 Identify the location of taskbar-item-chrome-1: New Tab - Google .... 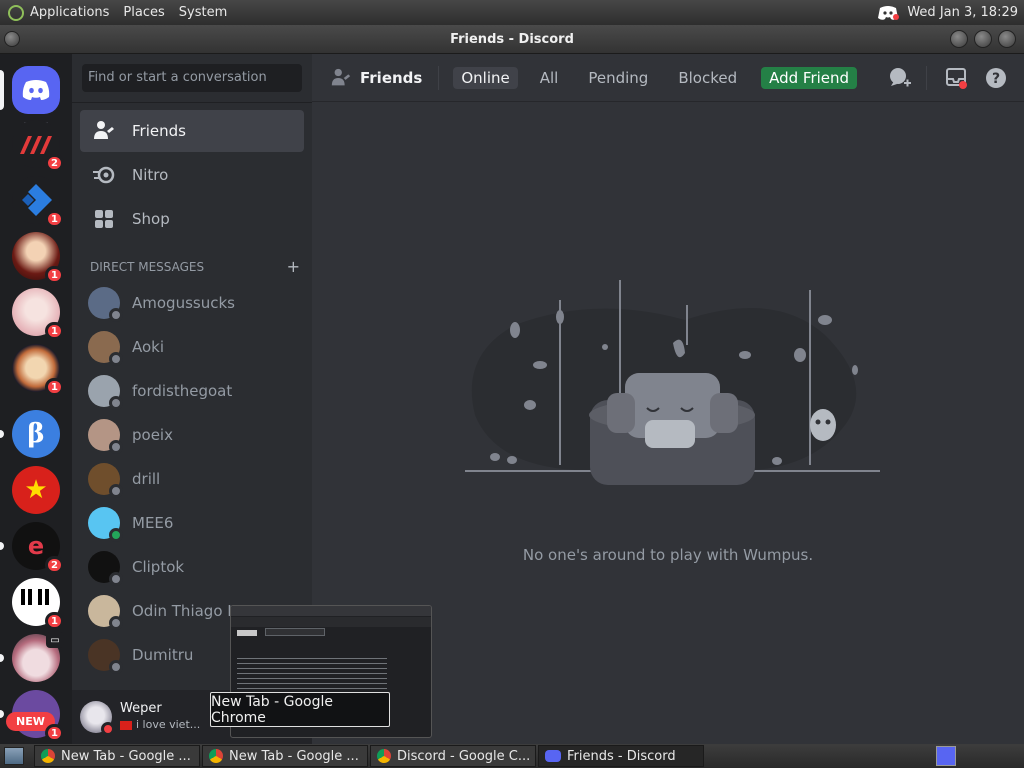
(117, 756).